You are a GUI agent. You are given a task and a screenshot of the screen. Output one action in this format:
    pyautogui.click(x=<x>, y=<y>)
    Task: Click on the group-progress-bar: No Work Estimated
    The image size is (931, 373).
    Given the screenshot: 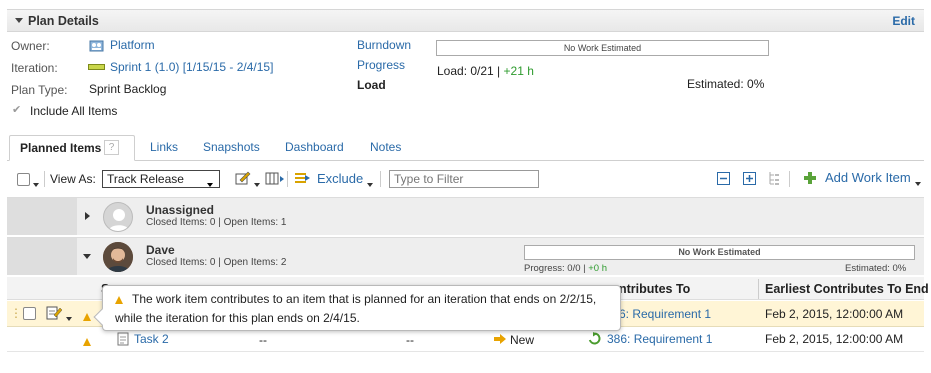 What is the action you would take?
    pyautogui.click(x=719, y=252)
    